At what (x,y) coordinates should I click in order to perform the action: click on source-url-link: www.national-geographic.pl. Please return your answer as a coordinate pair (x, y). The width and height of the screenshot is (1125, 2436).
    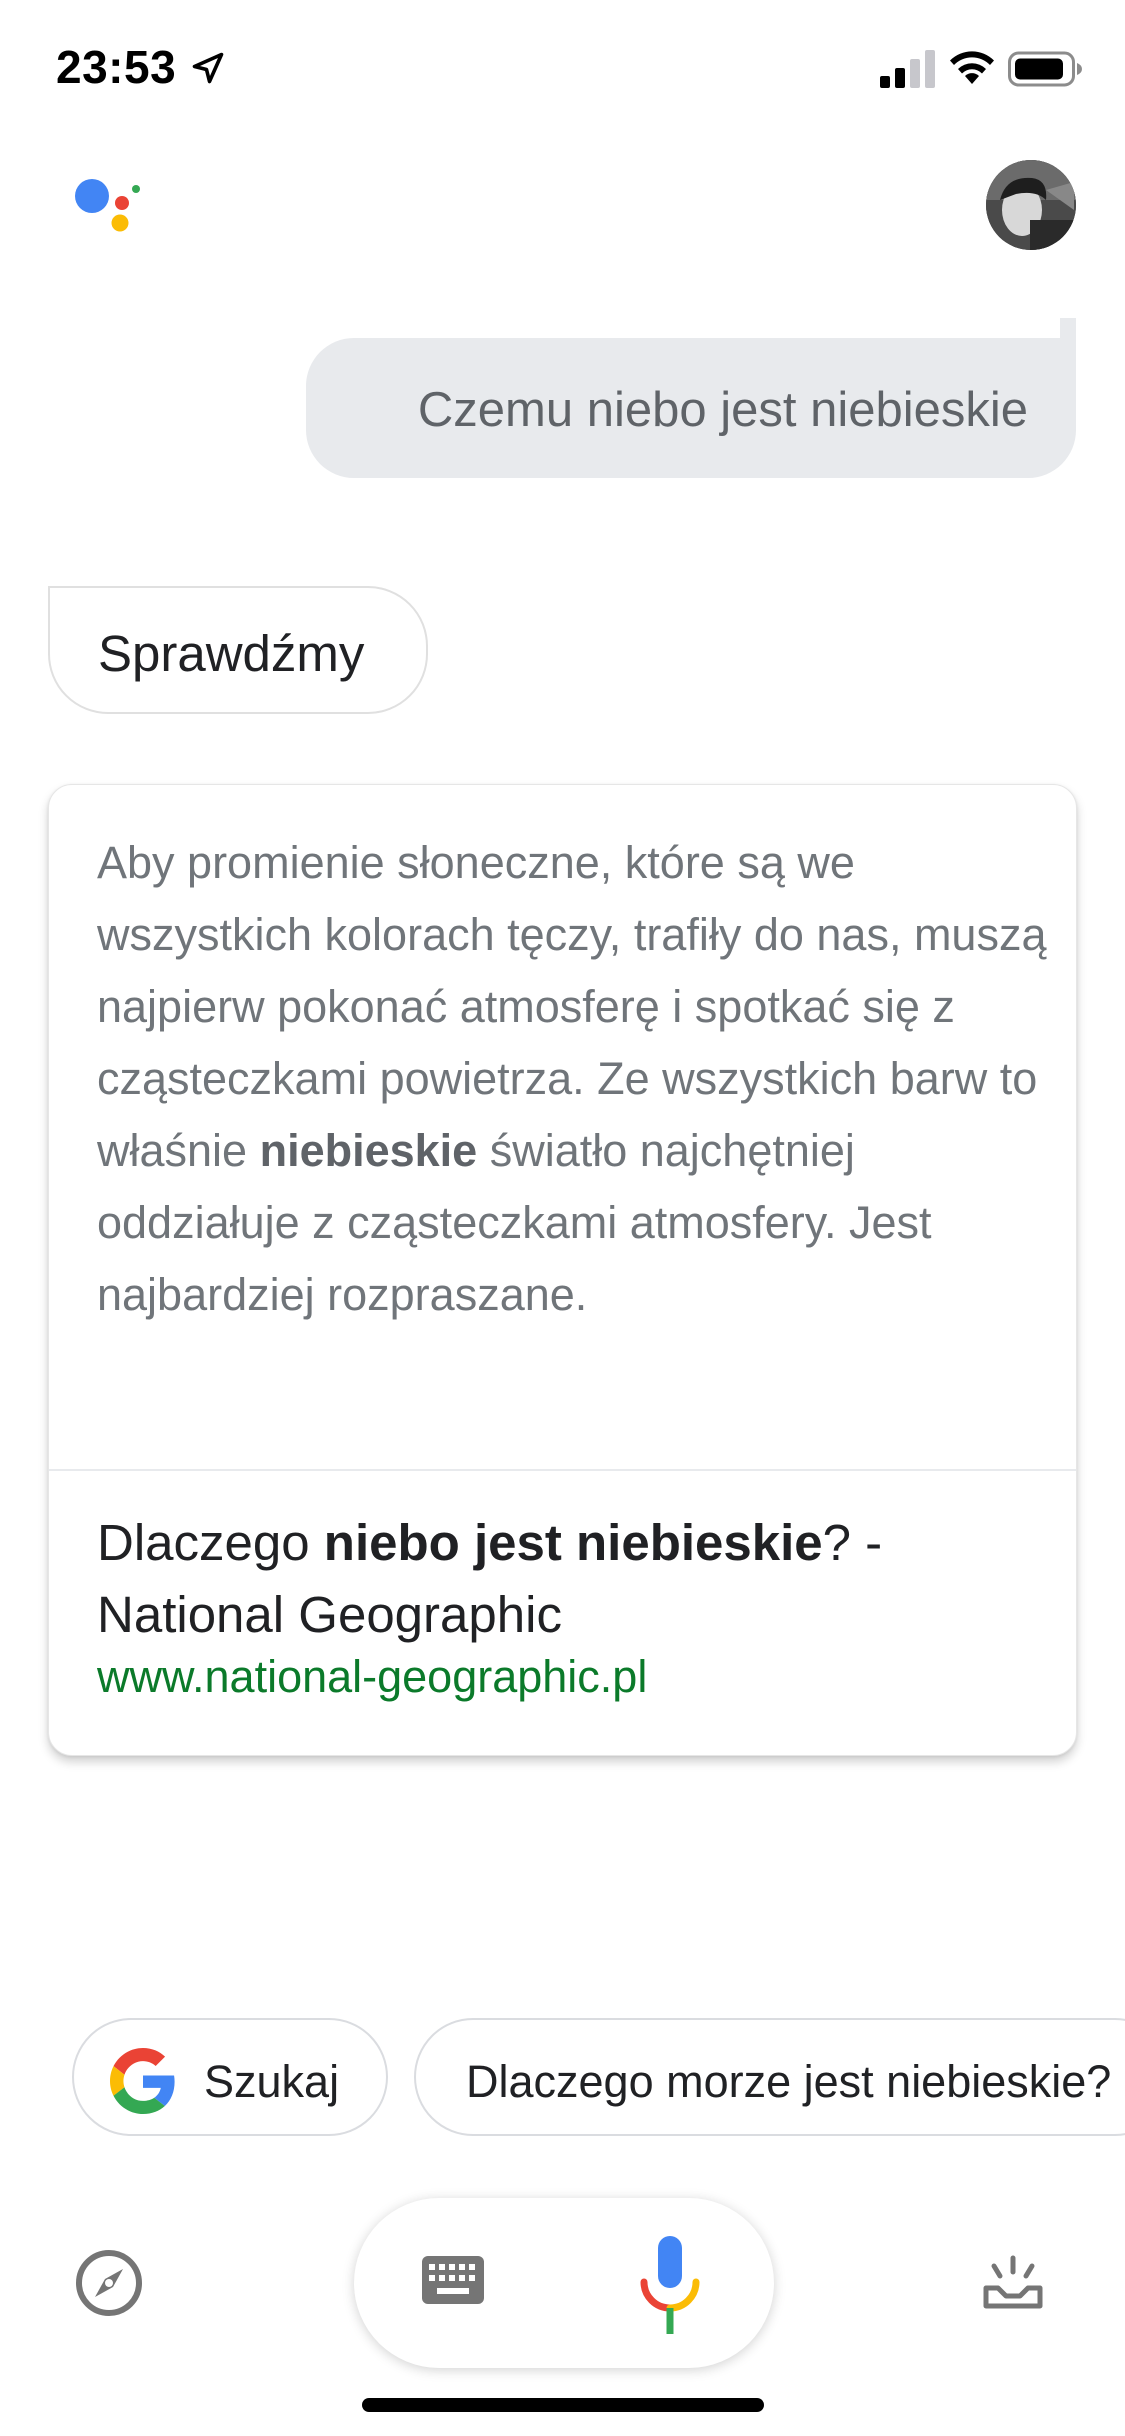
    Looking at the image, I should click on (372, 1677).